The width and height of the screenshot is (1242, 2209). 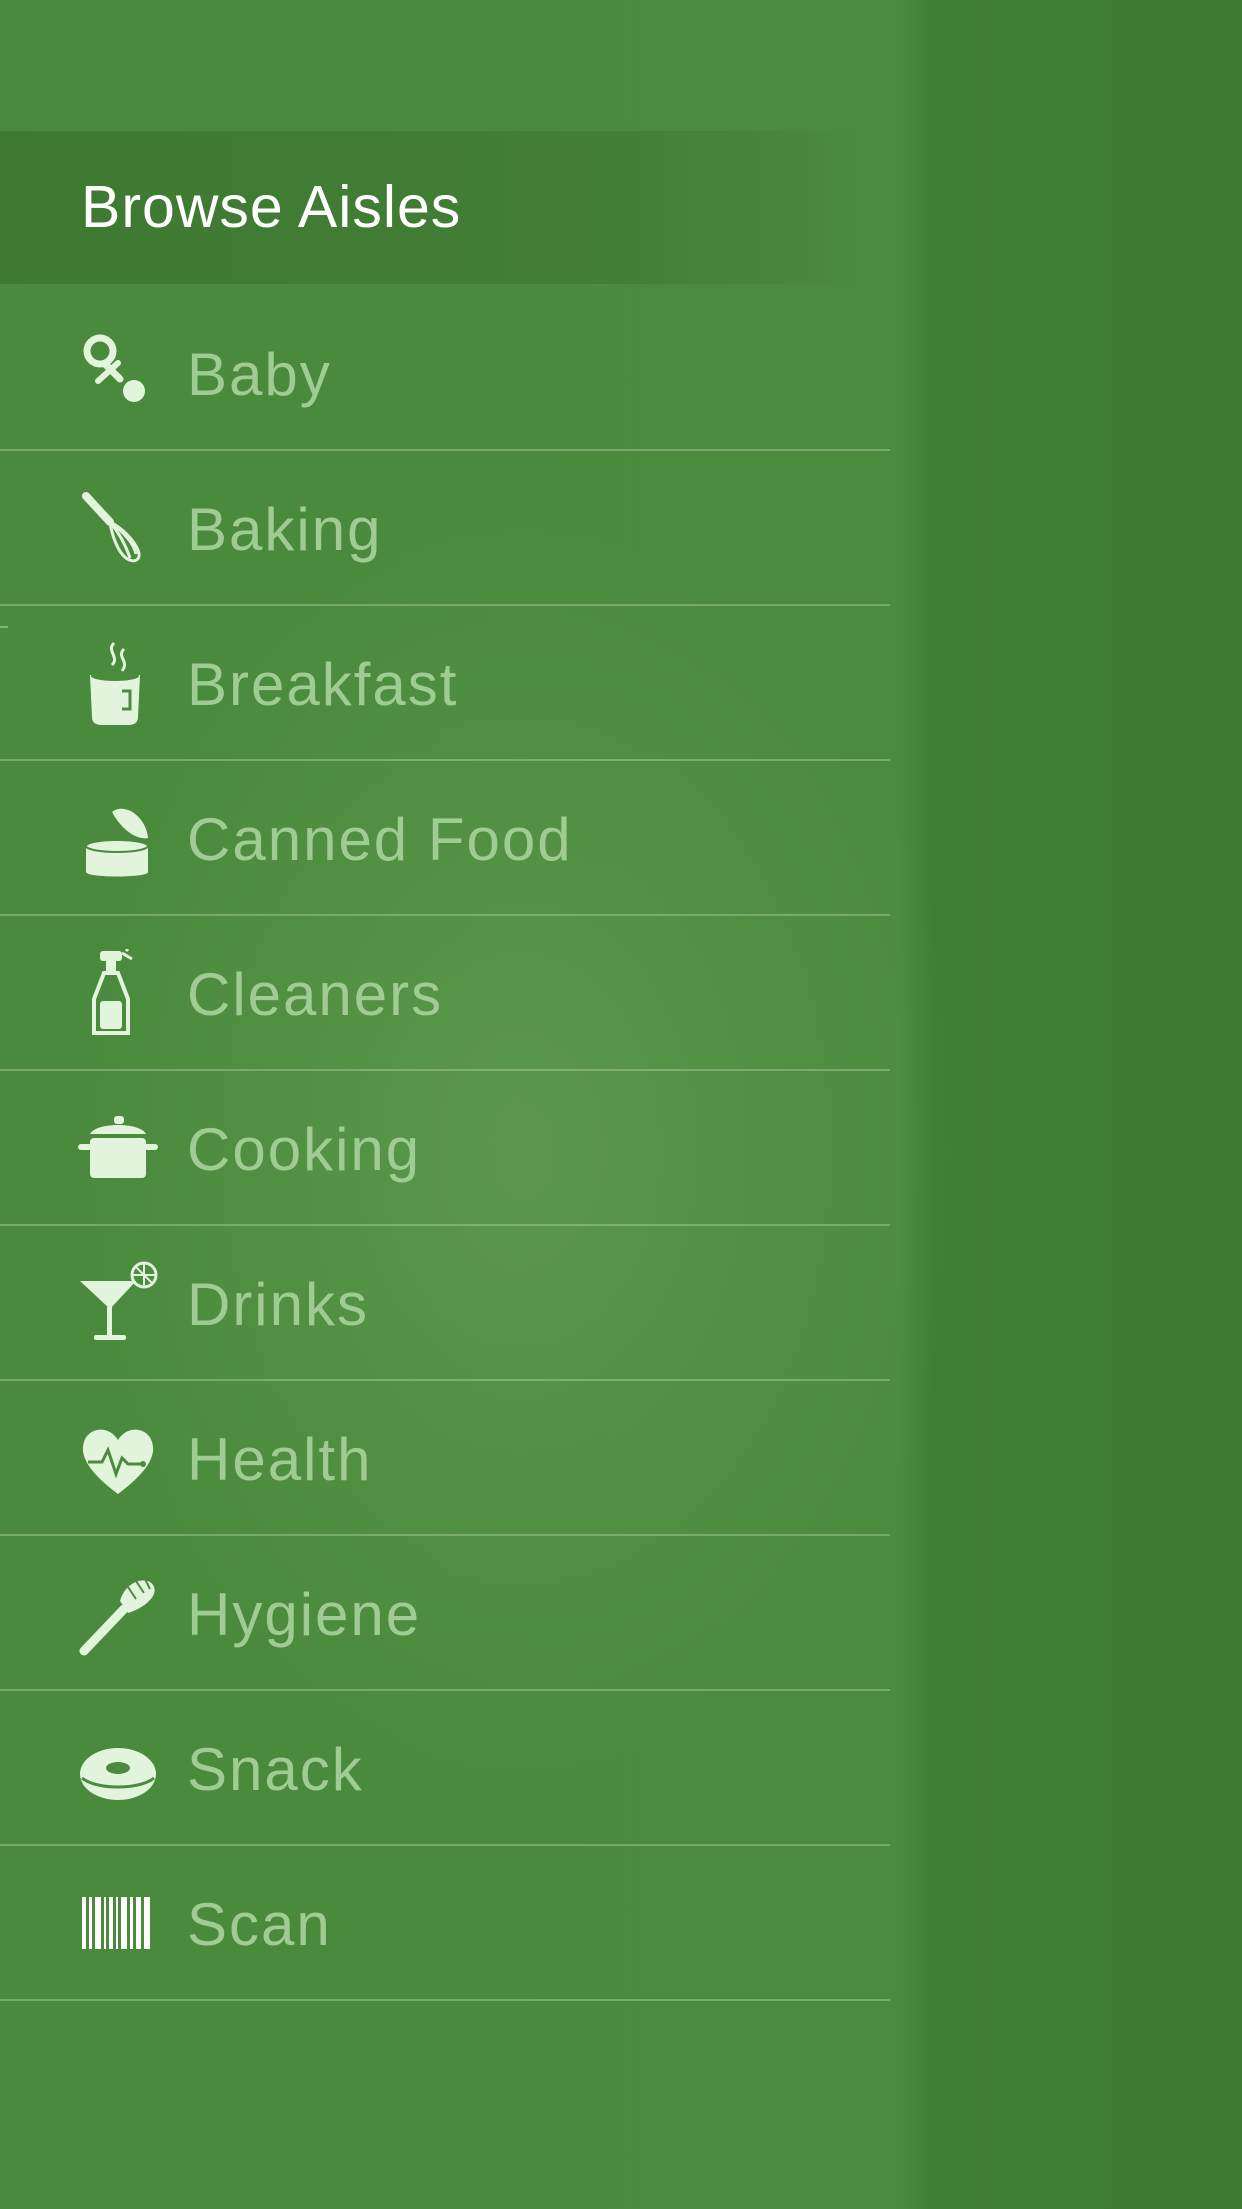 What do you see at coordinates (445, 993) in the screenshot?
I see `aisle-item-cleaners: Cleaners` at bounding box center [445, 993].